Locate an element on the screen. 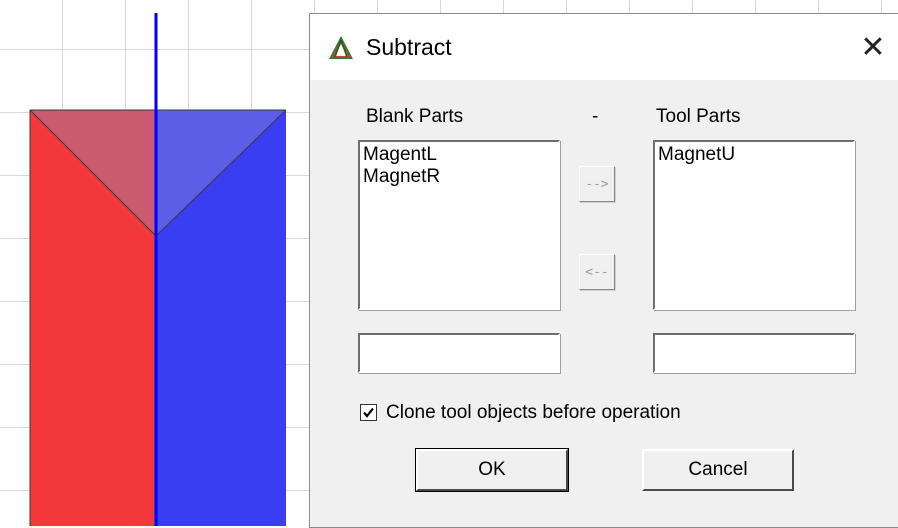  app-logo-icon is located at coordinates (341, 47).